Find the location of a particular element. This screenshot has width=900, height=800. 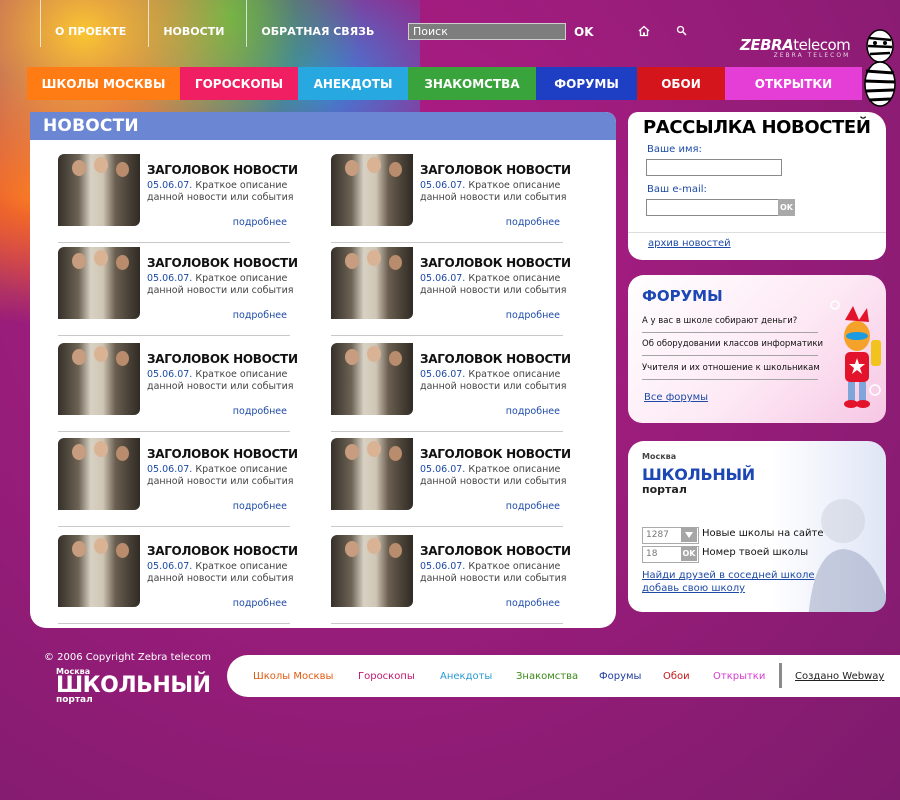

forum-topic: Учителя и их отношение к школьникам is located at coordinates (731, 371).